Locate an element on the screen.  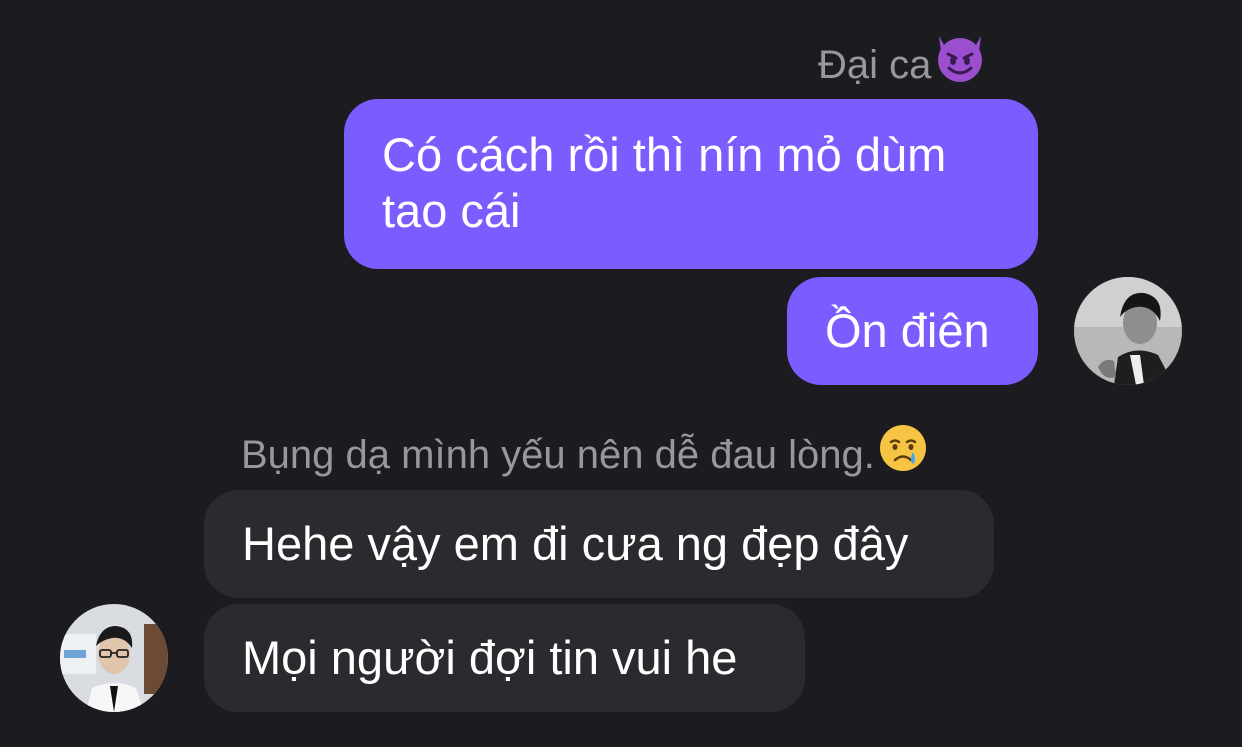
message-bubble-incoming: Hehe vậy em đi cưa ng đẹp đây is located at coordinates (599, 544).